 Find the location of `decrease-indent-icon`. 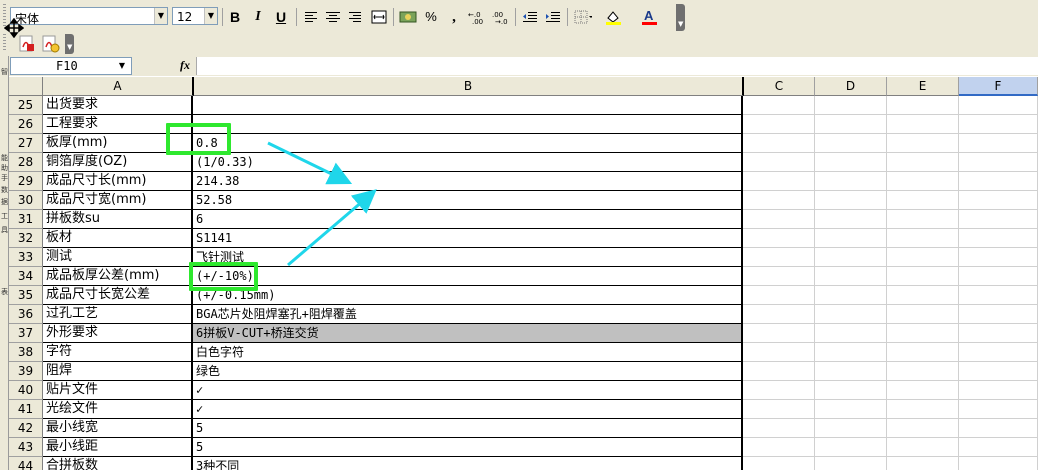

decrease-indent-icon is located at coordinates (530, 17).